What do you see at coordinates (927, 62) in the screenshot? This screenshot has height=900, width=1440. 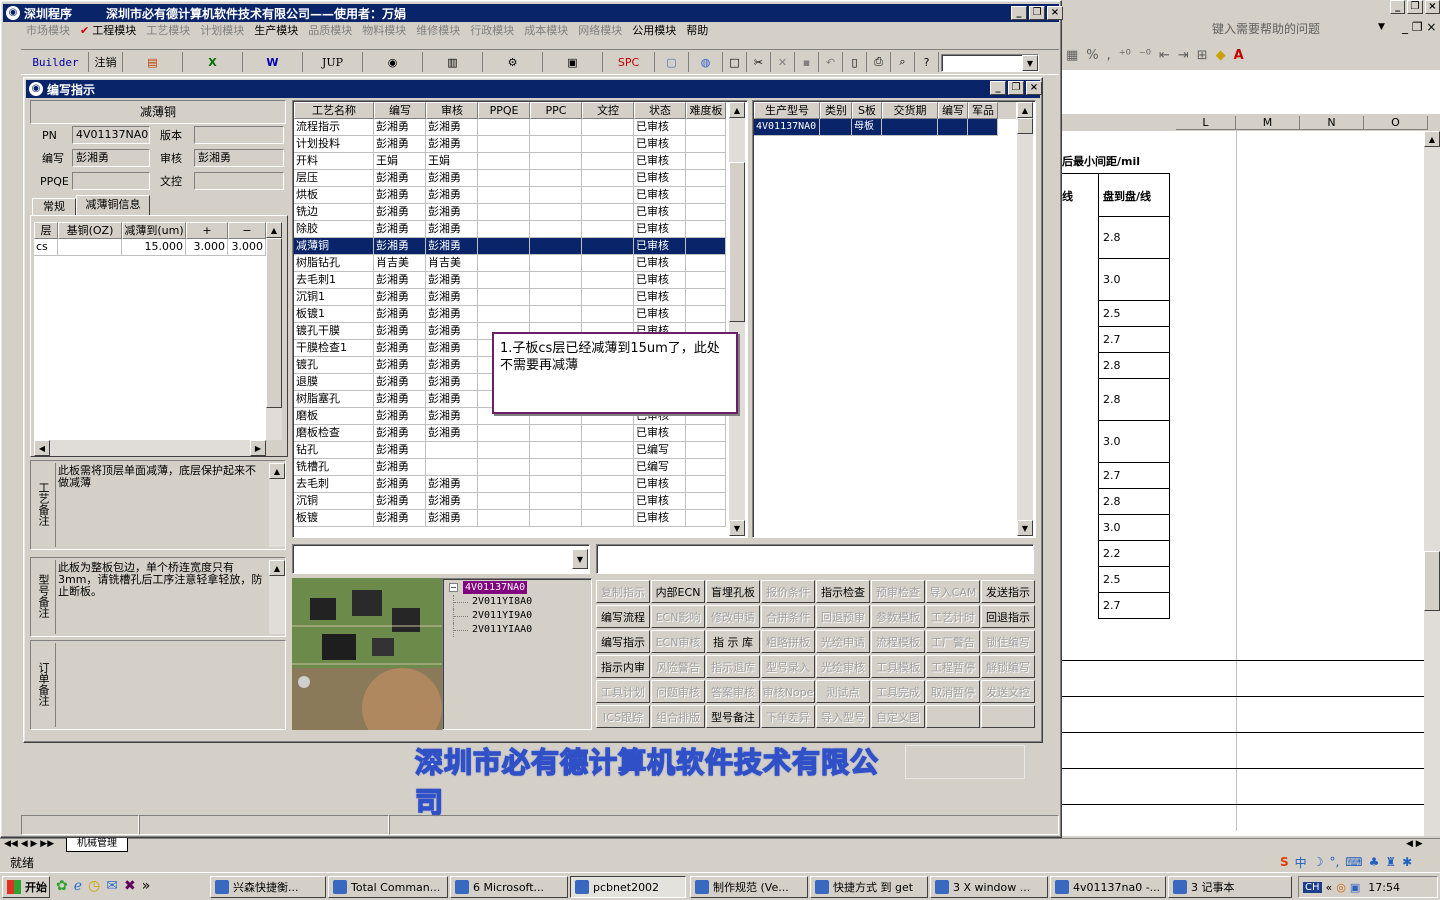 I see `help-icon: ?` at bounding box center [927, 62].